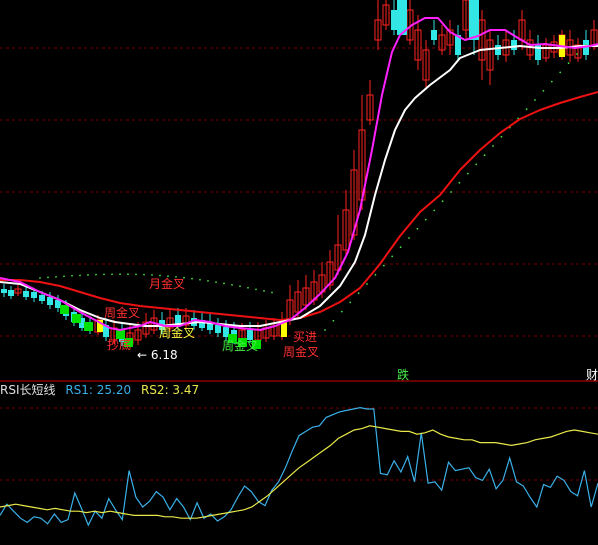  I want to click on bottom-label: 抄底, so click(119, 345).